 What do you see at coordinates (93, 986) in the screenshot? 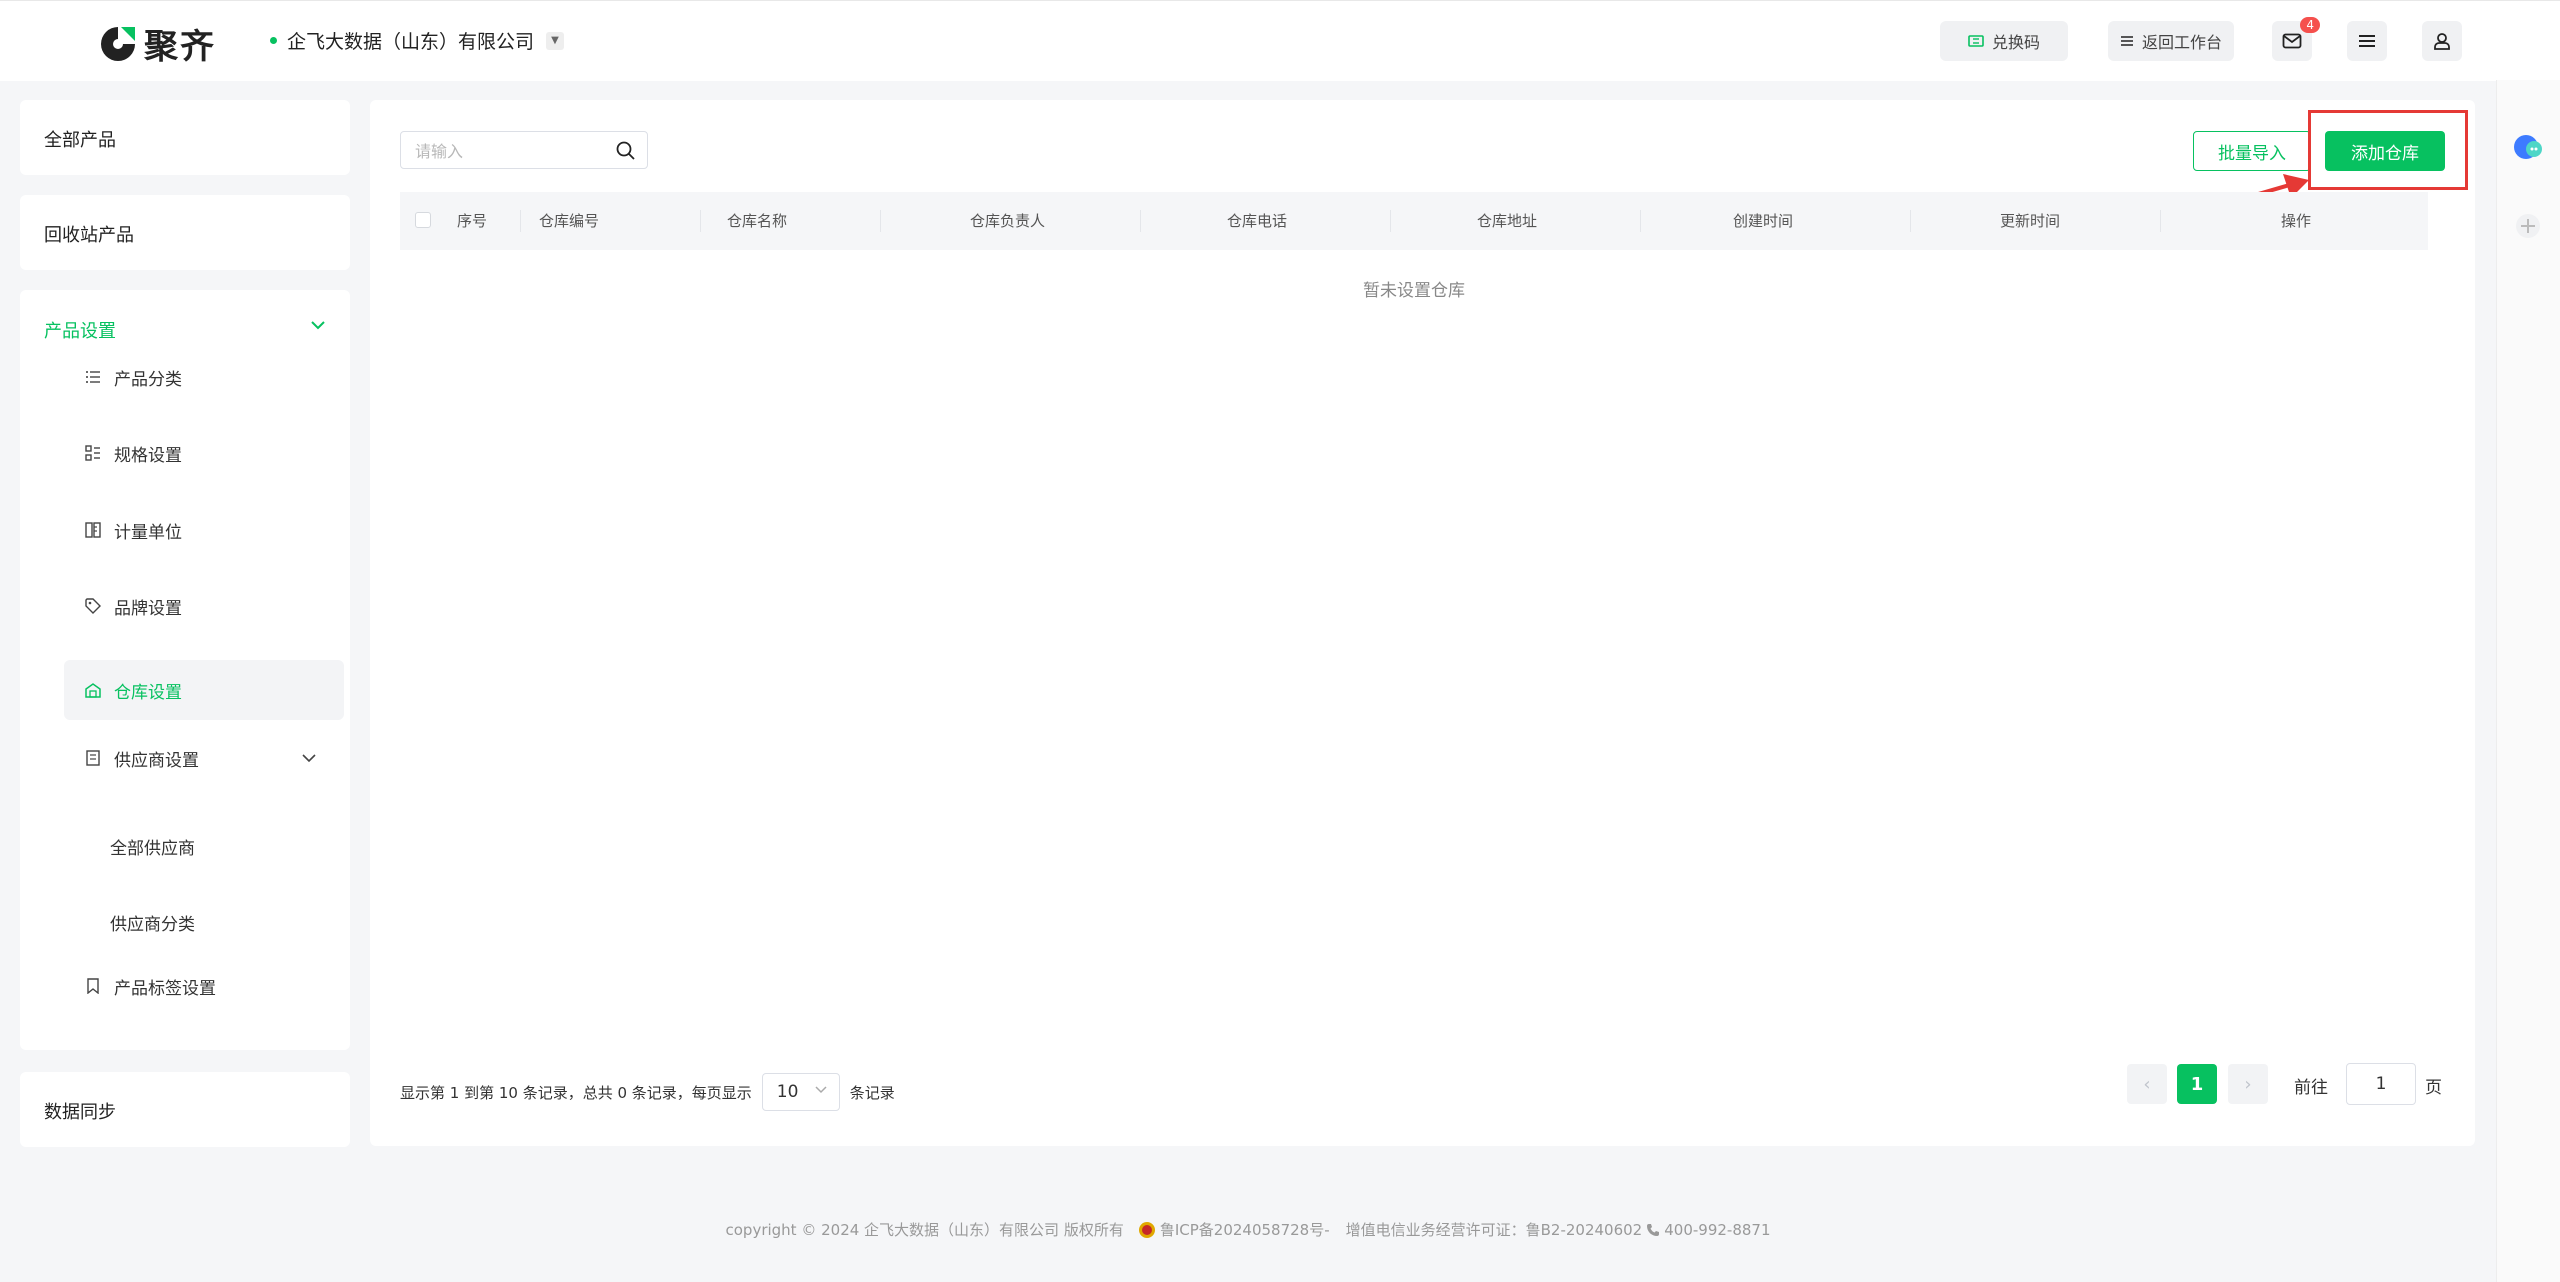
I see `bookmark-icon` at bounding box center [93, 986].